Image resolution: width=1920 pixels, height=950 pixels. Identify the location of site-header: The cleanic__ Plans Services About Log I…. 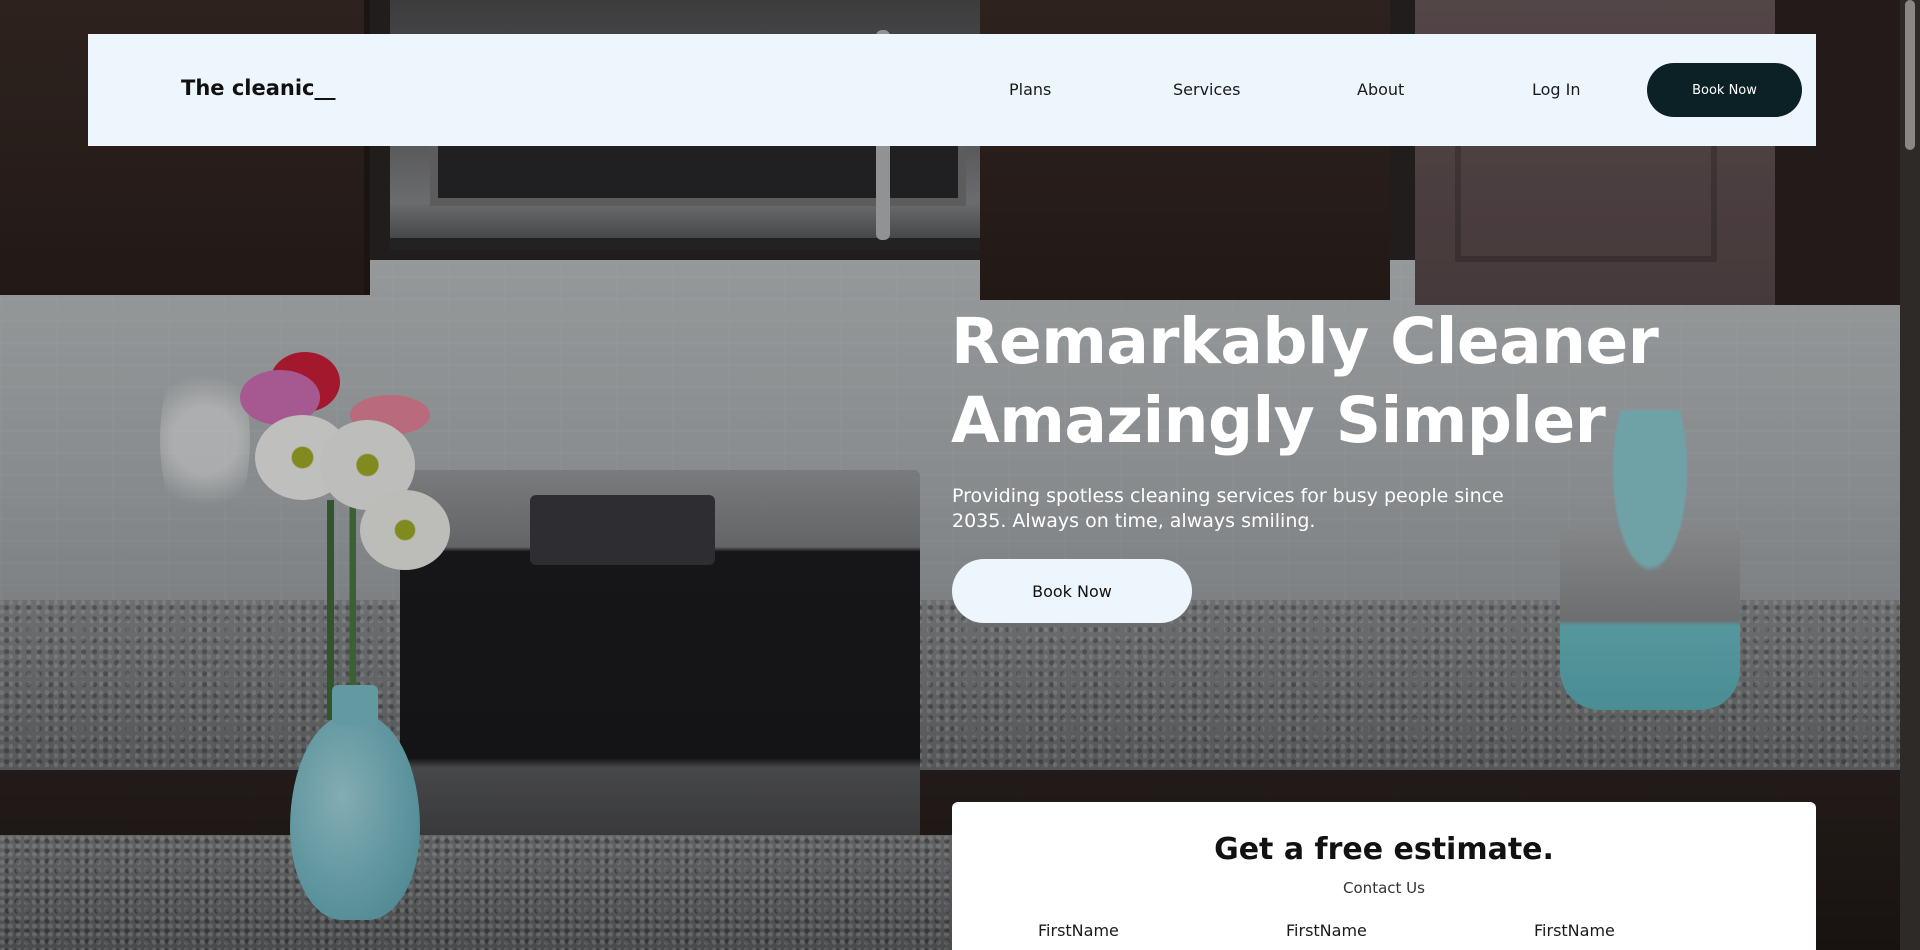
(952, 90).